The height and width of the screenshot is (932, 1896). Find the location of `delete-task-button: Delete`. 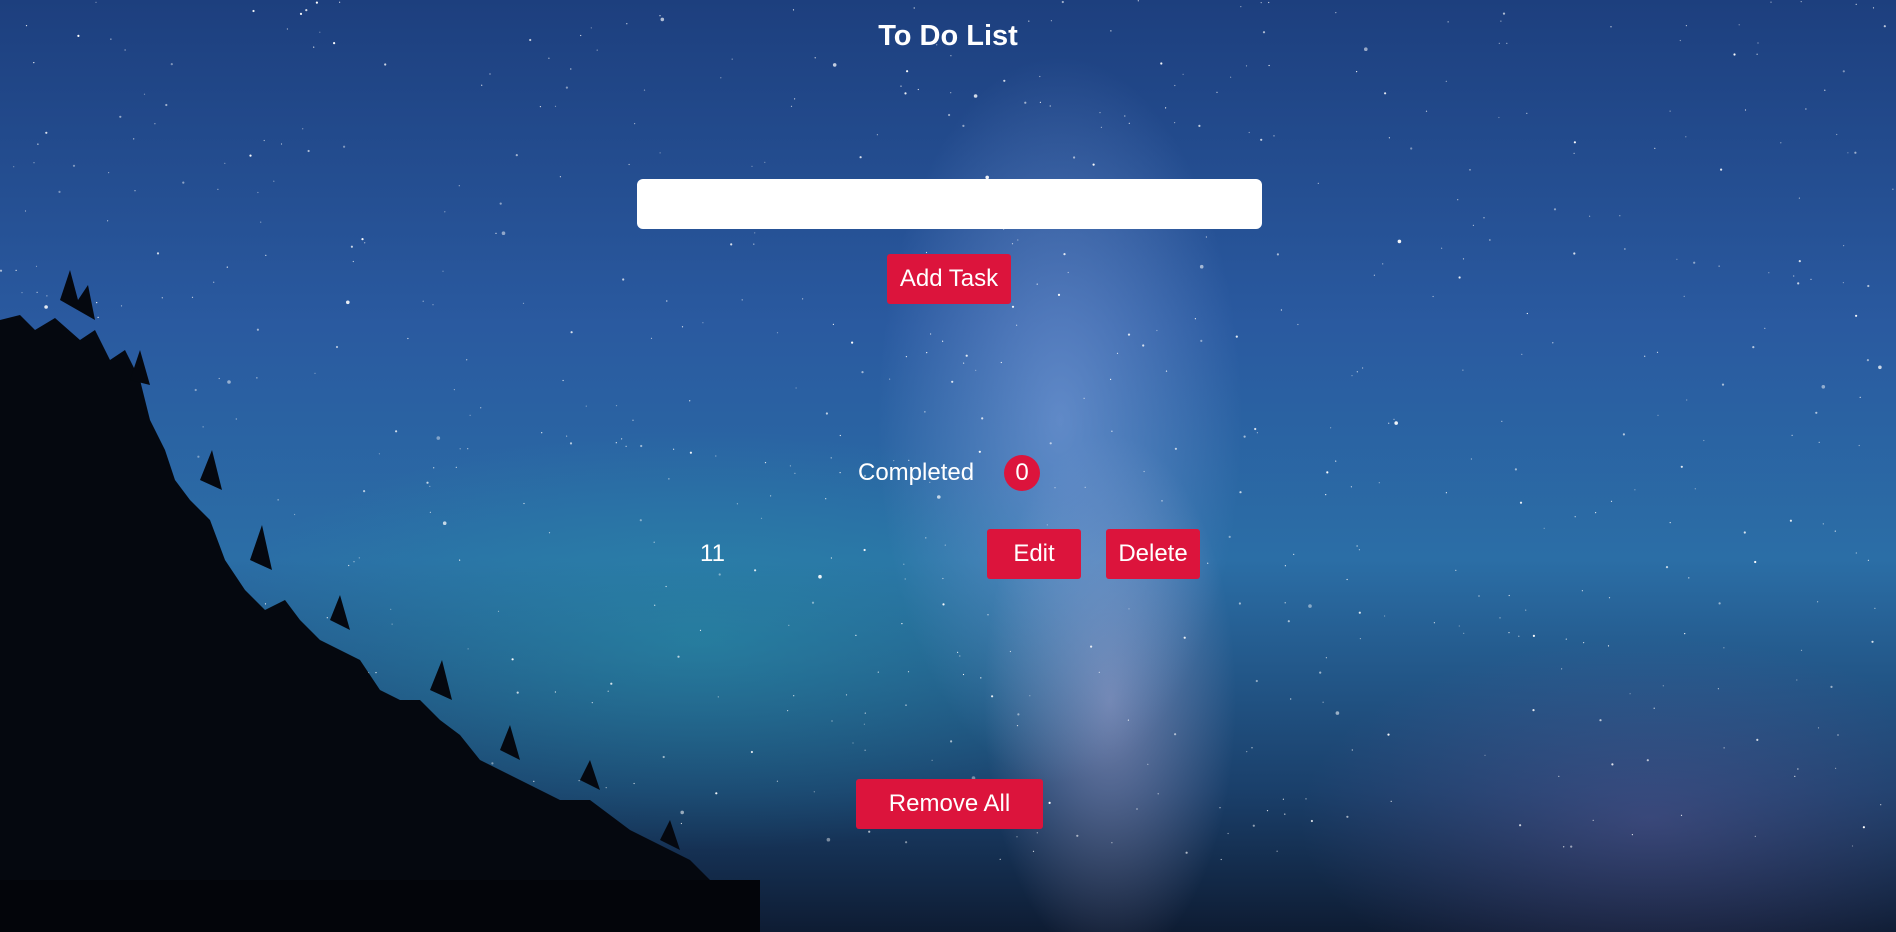

delete-task-button: Delete is located at coordinates (1153, 554).